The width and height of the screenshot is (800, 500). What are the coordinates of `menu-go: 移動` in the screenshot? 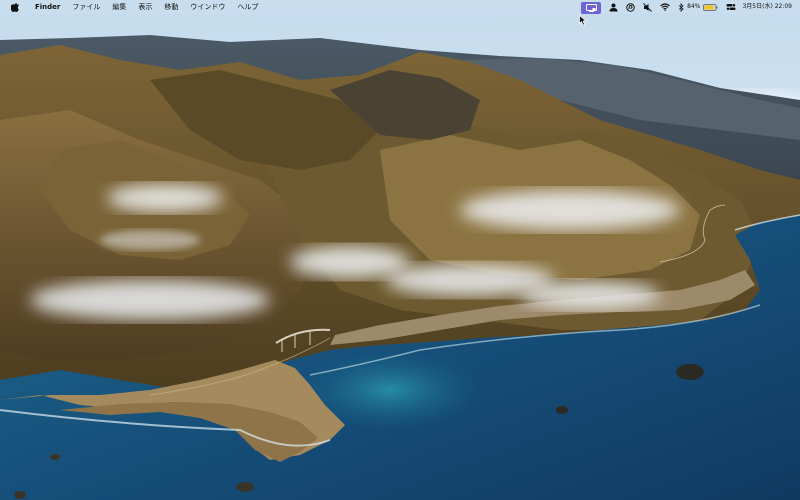 It's located at (171, 7).